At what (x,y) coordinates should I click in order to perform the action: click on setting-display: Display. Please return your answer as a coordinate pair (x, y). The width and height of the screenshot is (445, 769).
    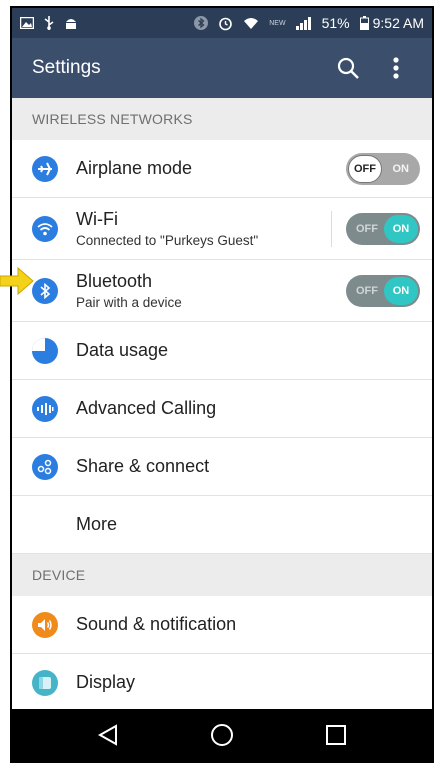
    Looking at the image, I should click on (222, 683).